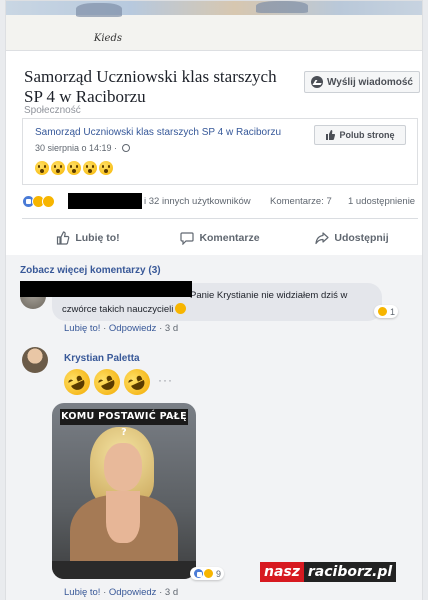  Describe the element at coordinates (370, 82) in the screenshot. I see `send-message-label: Wyślij wiadomość` at that location.